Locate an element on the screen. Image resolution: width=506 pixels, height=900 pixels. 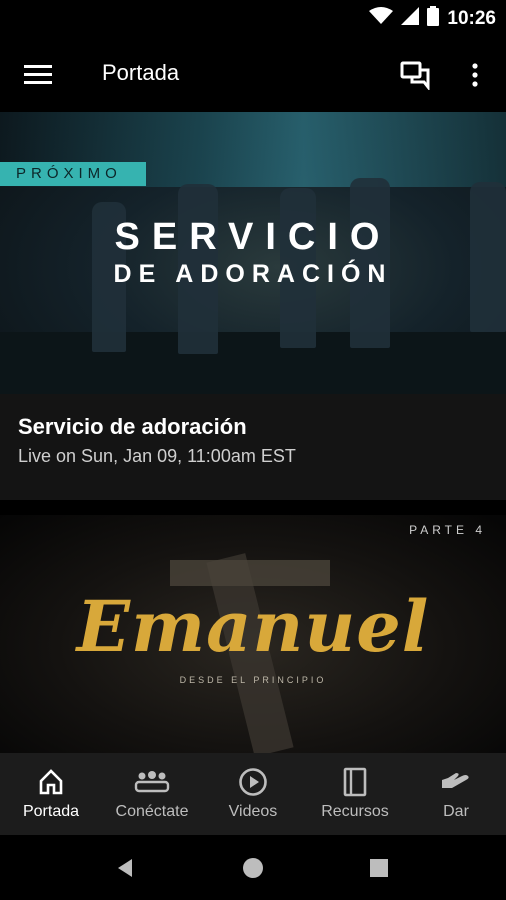
status-bar: 10:26 is located at coordinates (253, 19).